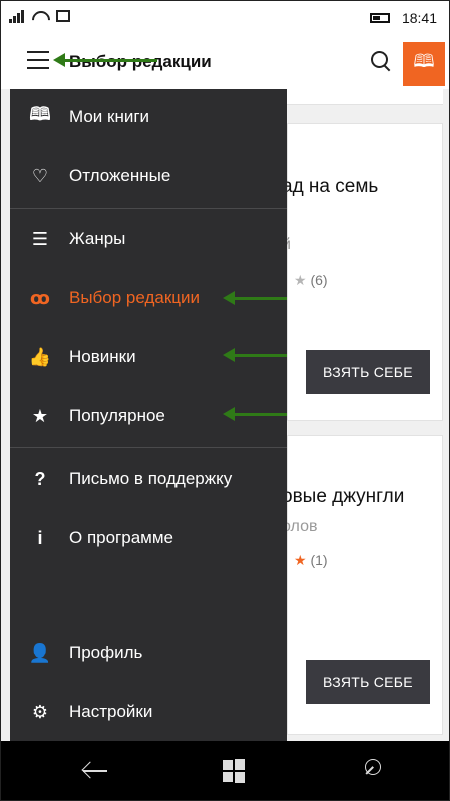  What do you see at coordinates (151, 478) in the screenshot?
I see `nav-item-label: Письмо в поддержку` at bounding box center [151, 478].